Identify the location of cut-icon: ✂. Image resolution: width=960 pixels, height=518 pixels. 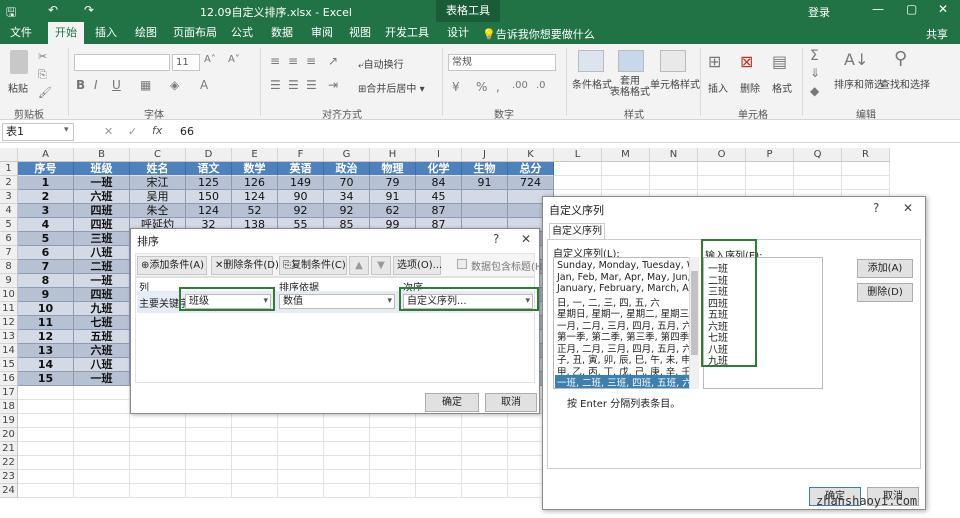
(42, 56).